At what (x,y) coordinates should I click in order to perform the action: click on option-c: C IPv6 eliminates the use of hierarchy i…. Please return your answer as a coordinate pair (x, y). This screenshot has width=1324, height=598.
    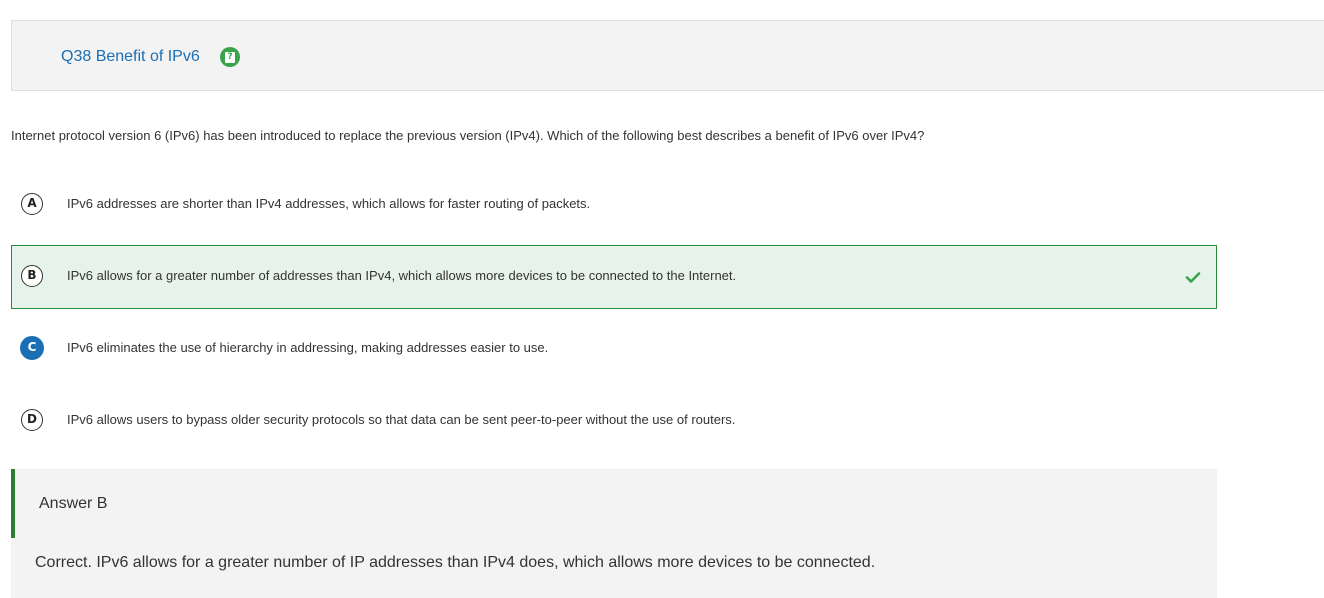
    Looking at the image, I should click on (614, 348).